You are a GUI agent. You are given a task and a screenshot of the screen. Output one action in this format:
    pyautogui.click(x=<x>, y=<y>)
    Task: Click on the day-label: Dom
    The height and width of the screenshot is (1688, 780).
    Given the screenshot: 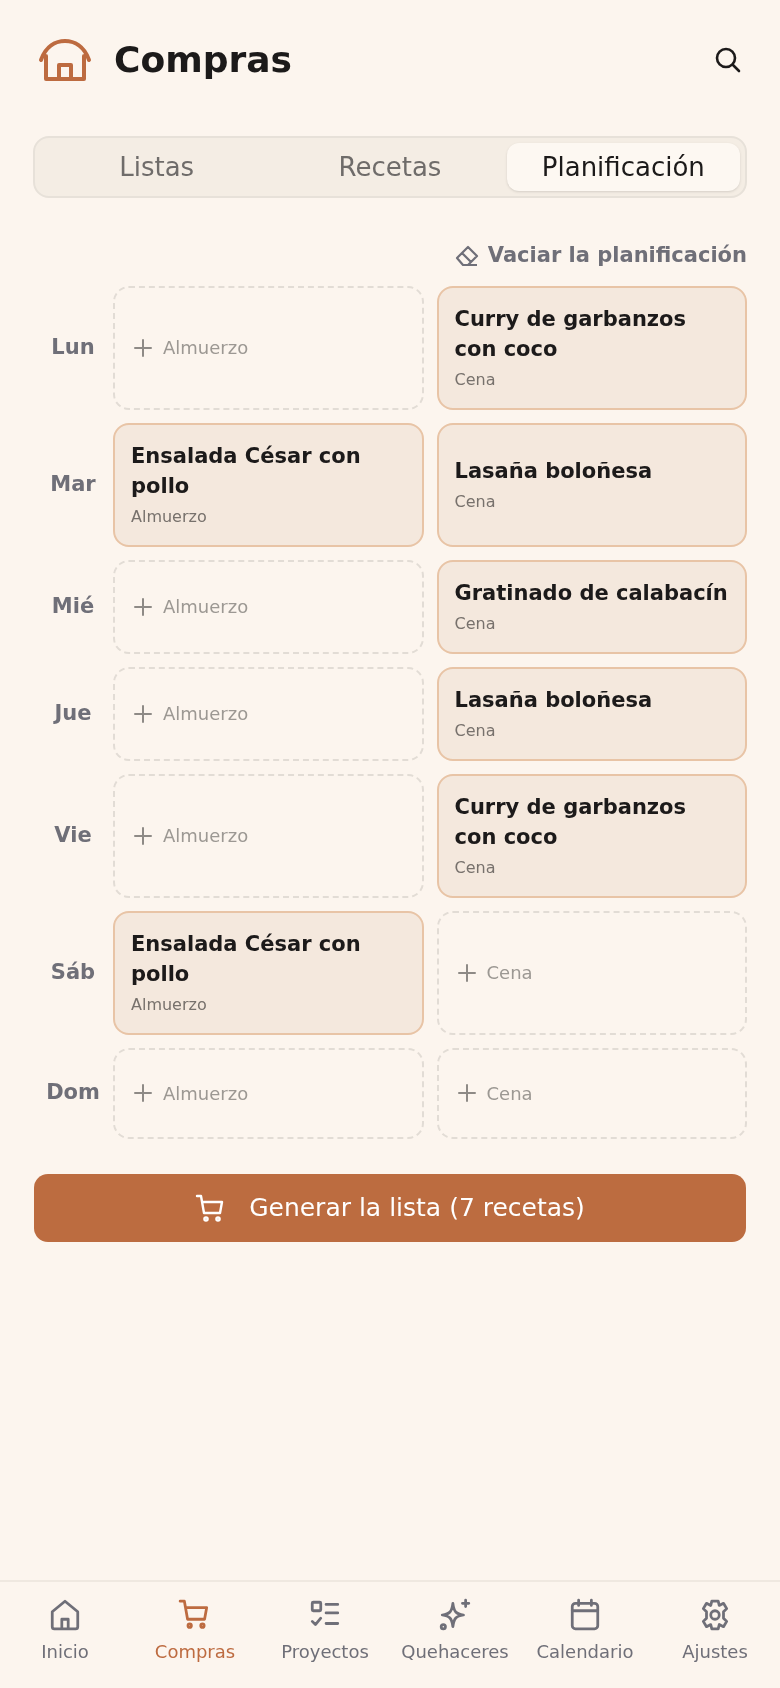 What is the action you would take?
    pyautogui.click(x=73, y=1093)
    